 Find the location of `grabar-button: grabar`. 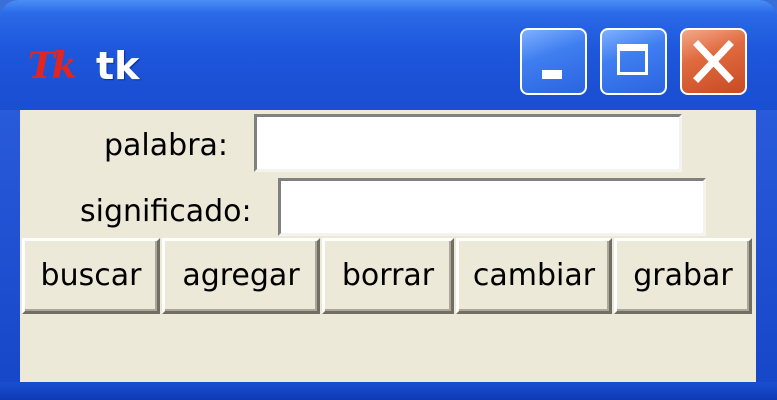

grabar-button: grabar is located at coordinates (683, 276).